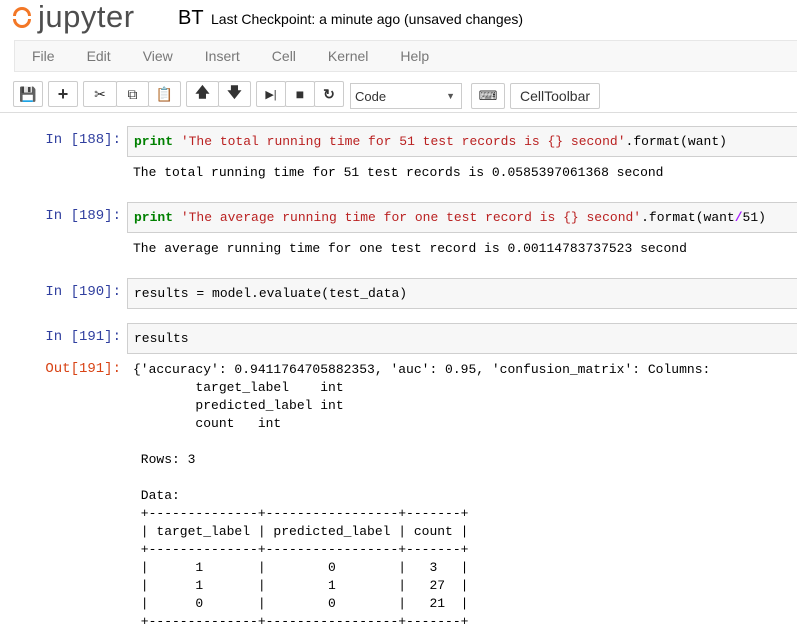 The height and width of the screenshot is (631, 797). Describe the element at coordinates (83, 369) in the screenshot. I see `output-prompt: Out[191]:` at that location.